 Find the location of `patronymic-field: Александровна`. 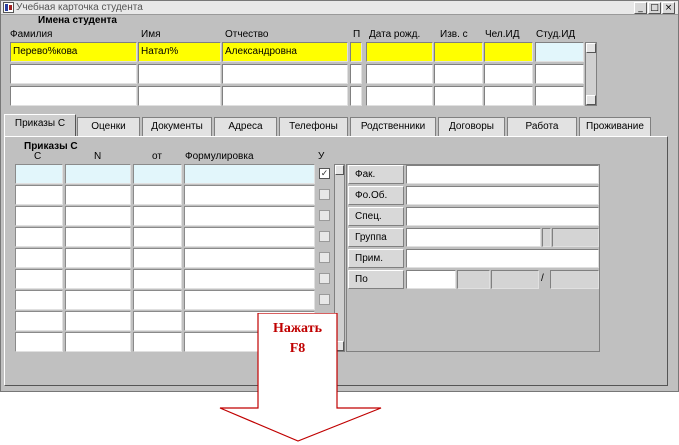

patronymic-field: Александровна is located at coordinates (285, 52).